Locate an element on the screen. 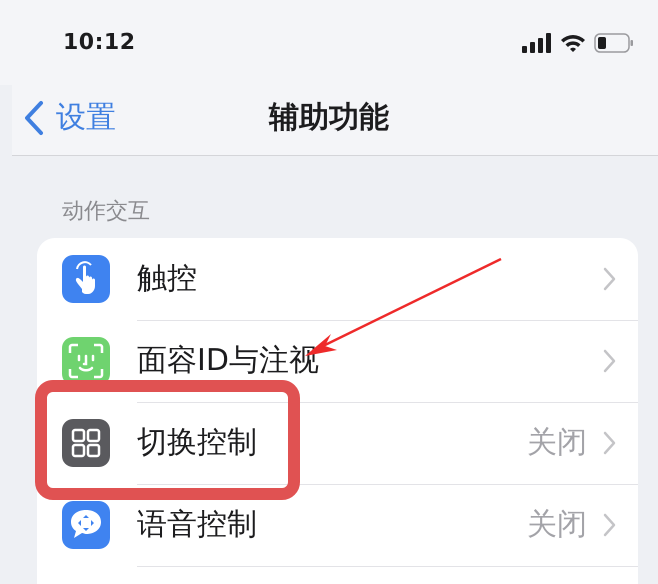  wifi-icon is located at coordinates (573, 42).